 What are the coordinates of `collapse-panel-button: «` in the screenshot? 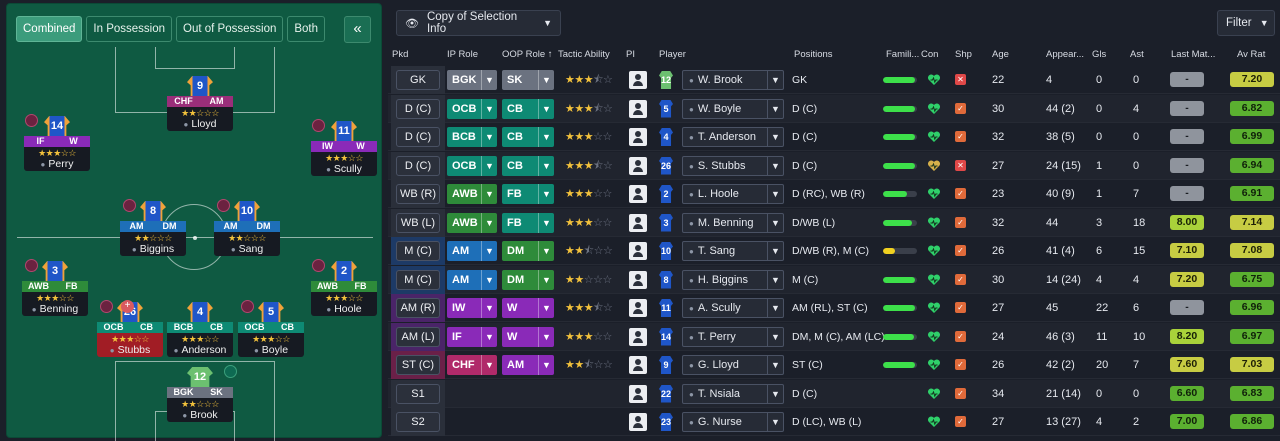 It's located at (357, 29).